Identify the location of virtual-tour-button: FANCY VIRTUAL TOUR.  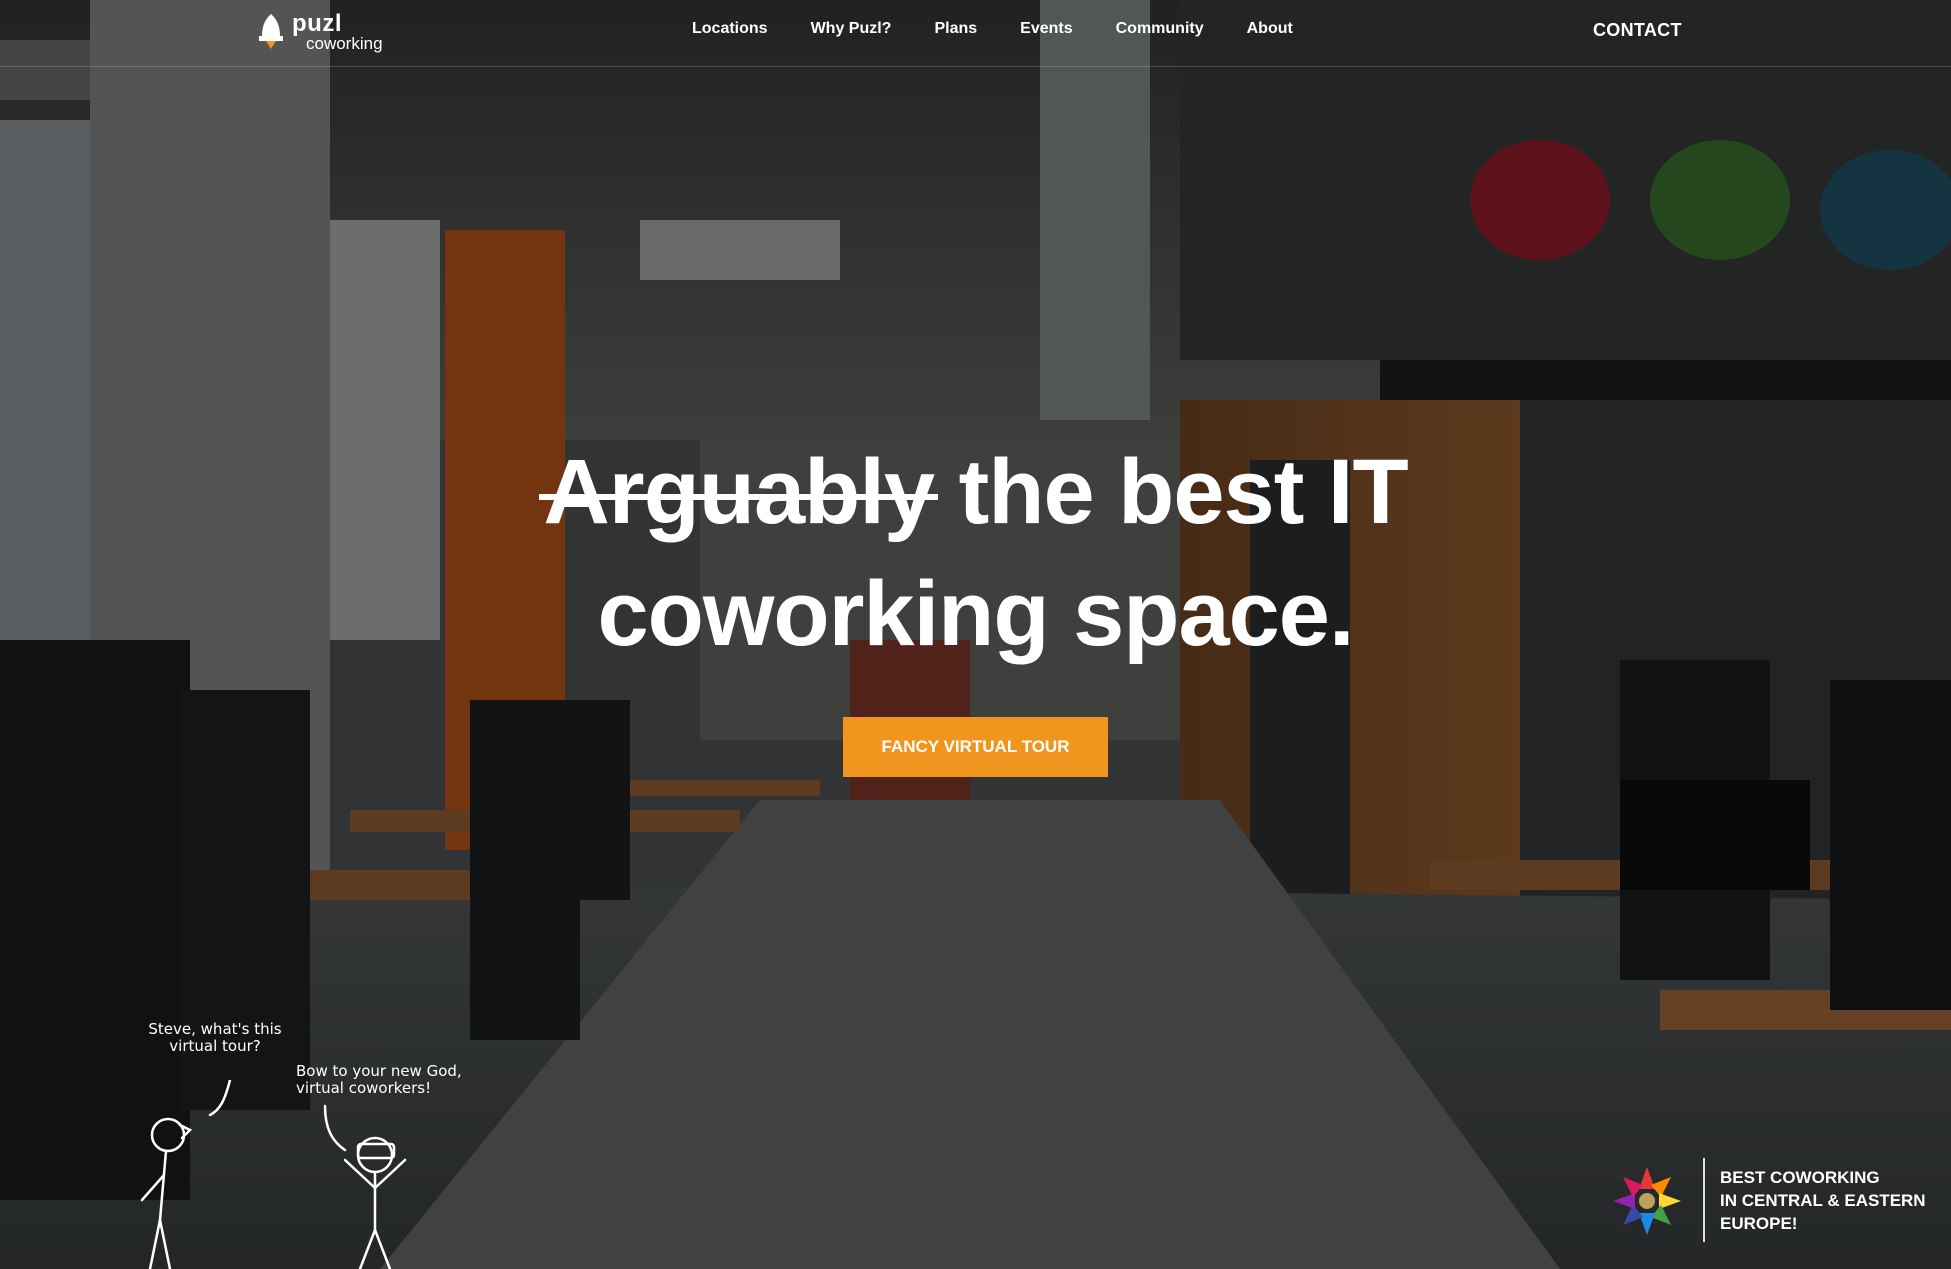
(975, 747).